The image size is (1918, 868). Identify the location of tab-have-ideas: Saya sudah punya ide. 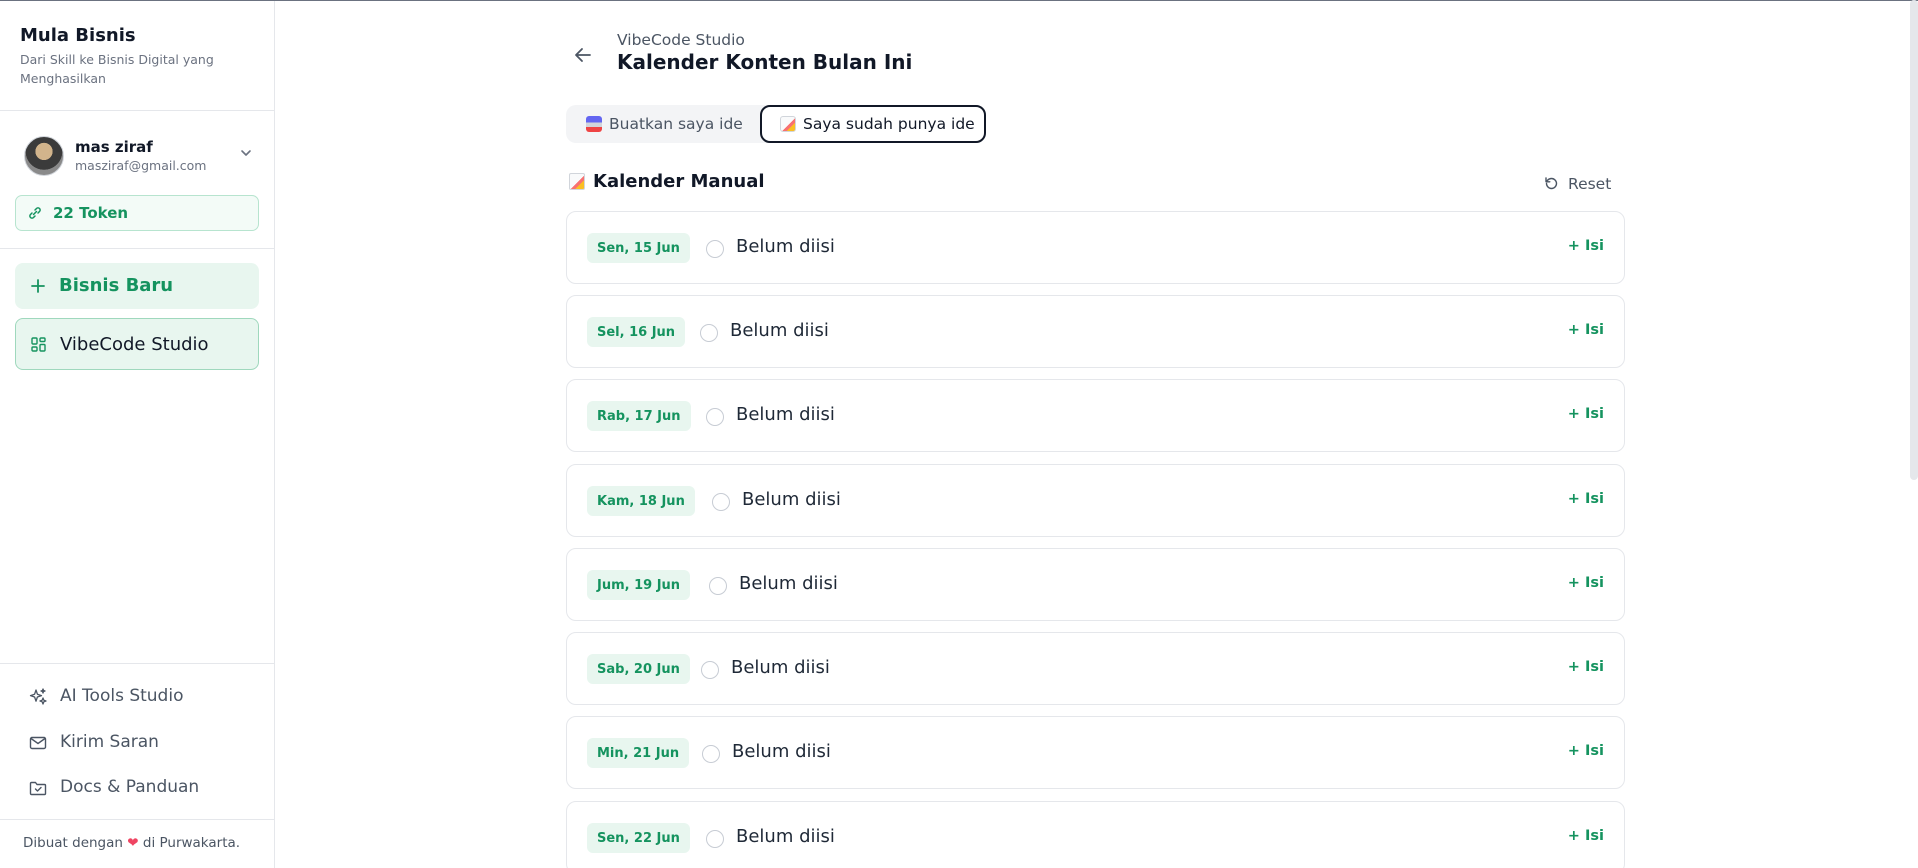
(873, 124).